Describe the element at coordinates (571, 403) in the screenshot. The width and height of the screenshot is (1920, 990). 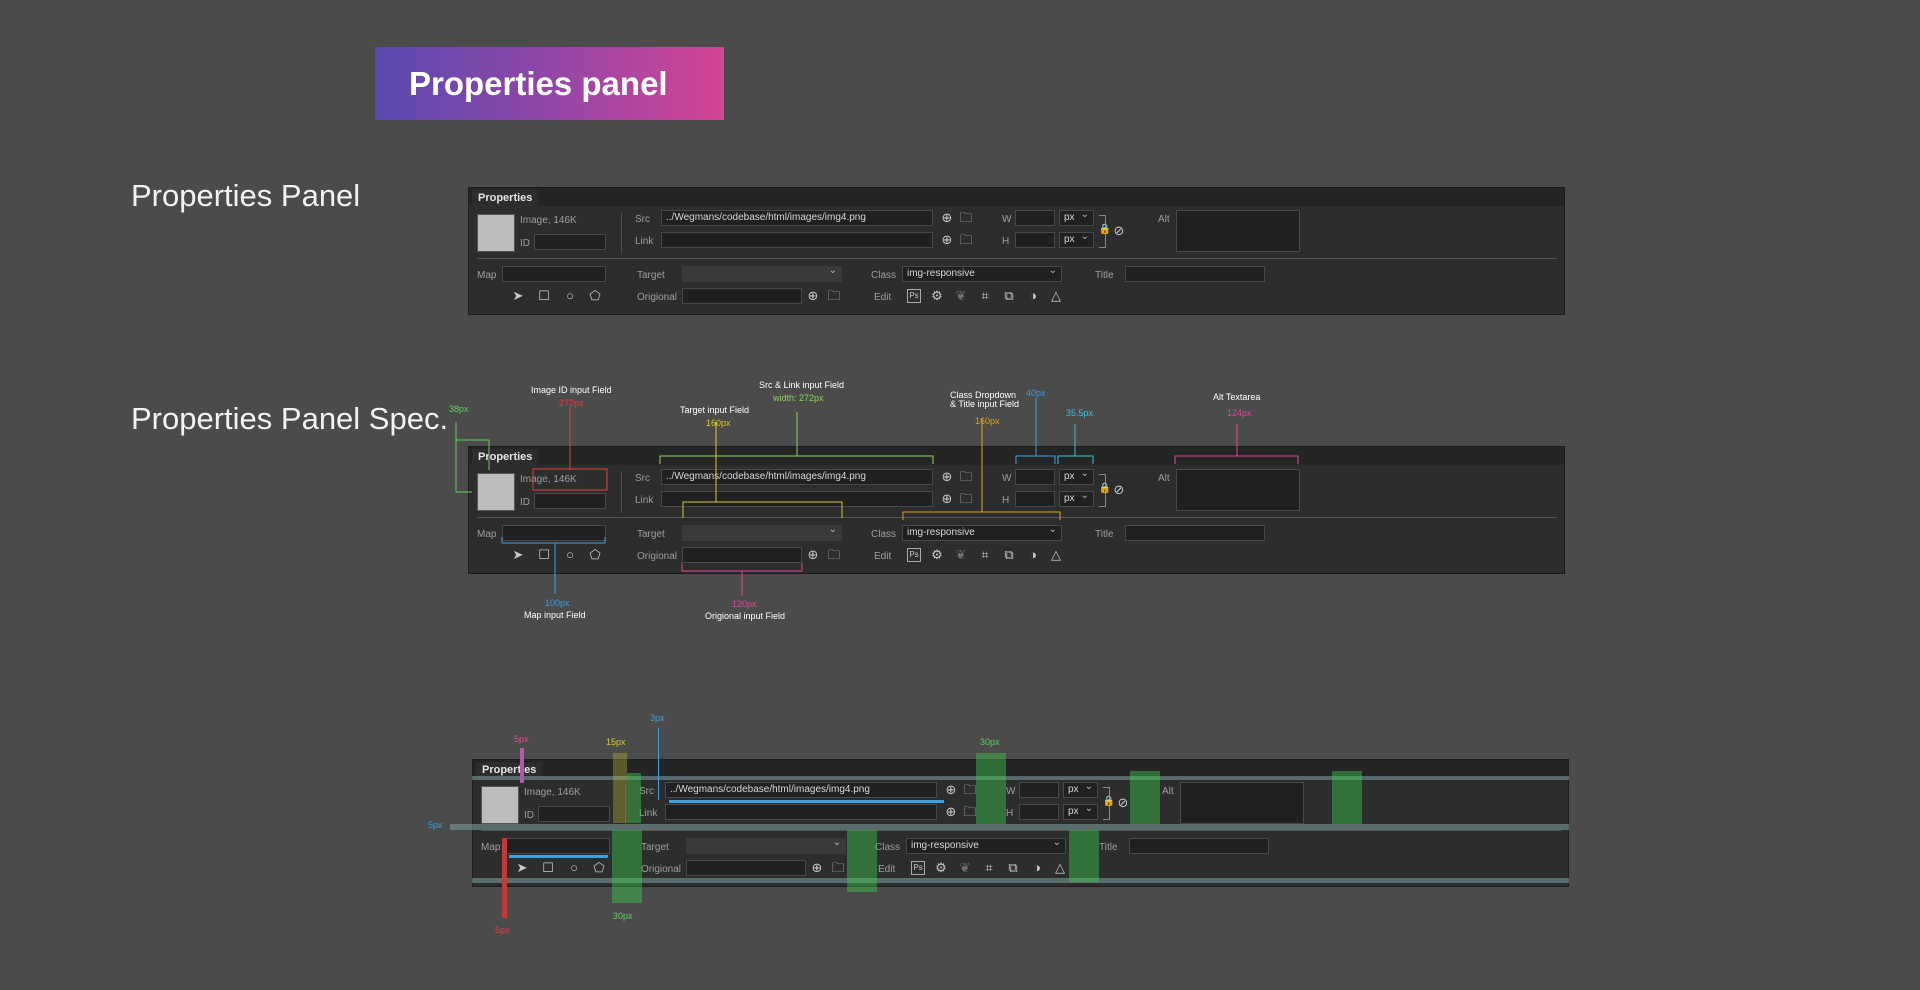
I see `image-id-size: 272px` at that location.